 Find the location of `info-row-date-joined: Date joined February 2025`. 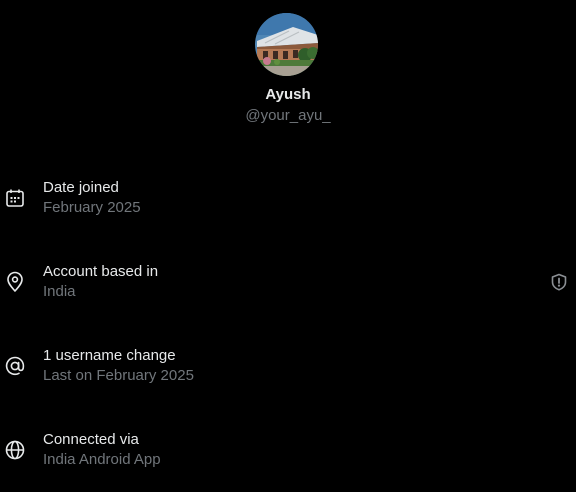

info-row-date-joined: Date joined February 2025 is located at coordinates (288, 208).